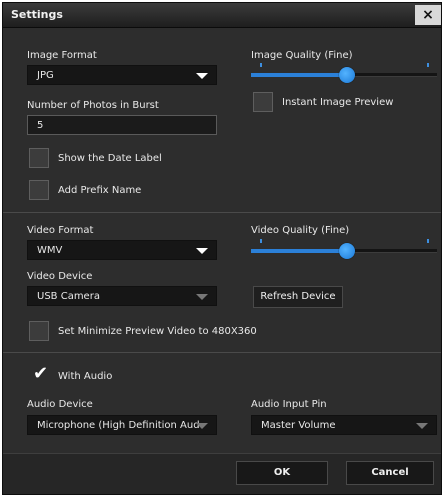 This screenshot has height=497, width=444. I want to click on video-quality-label: Video Quality (Fine), so click(300, 230).